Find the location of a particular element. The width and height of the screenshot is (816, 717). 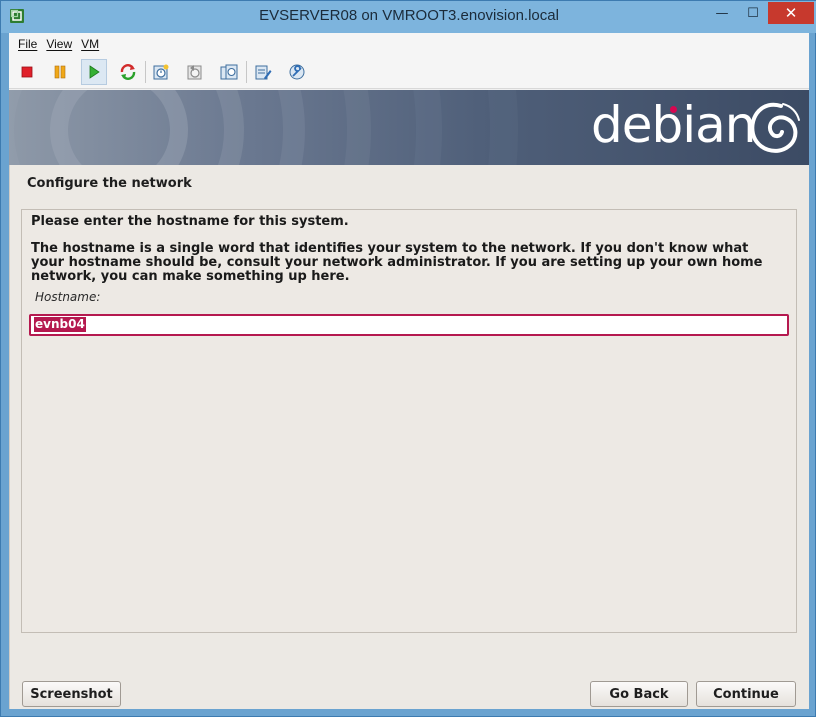

window-title: EVSERVER08 on VMROOT3.enovision.local is located at coordinates (409, 15).